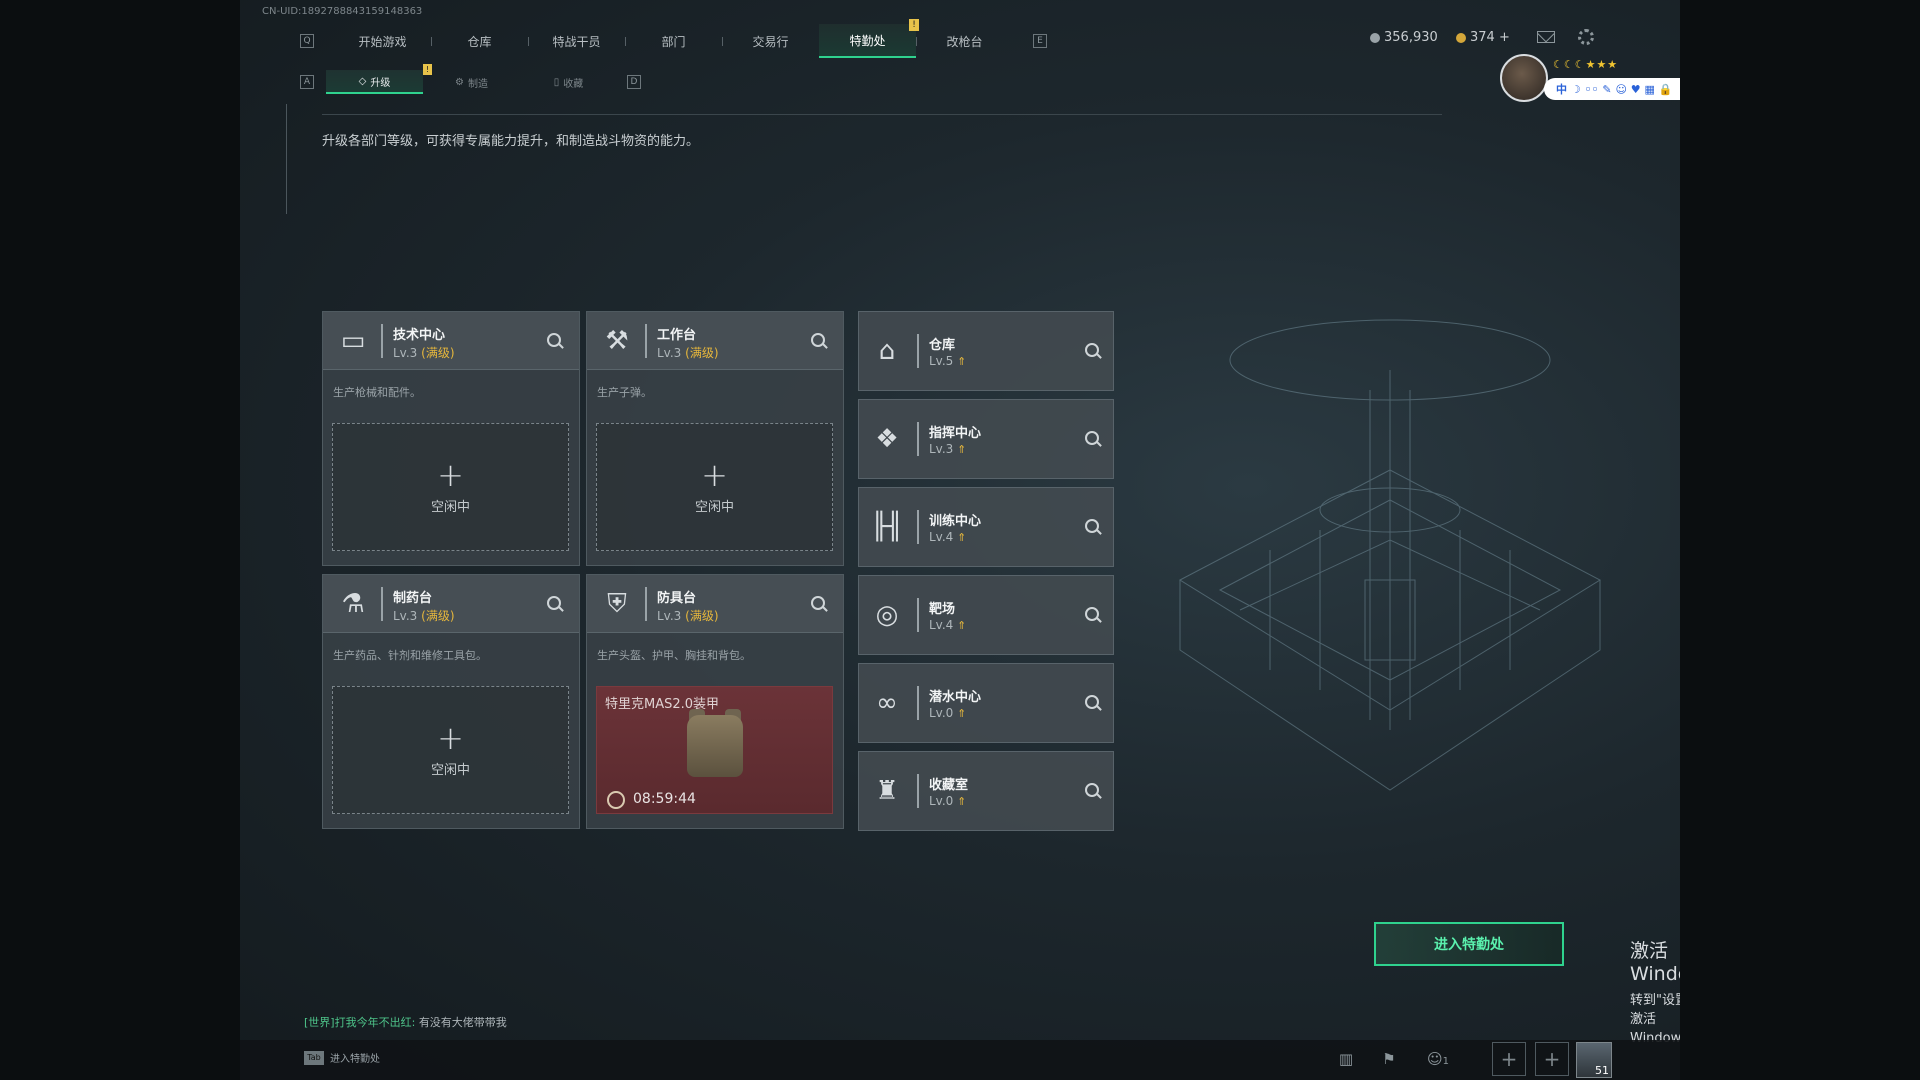 This screenshot has width=1920, height=1080. I want to click on facility-training-center: ╟╢ 训练中心 Lv.4 ⇑, so click(986, 527).